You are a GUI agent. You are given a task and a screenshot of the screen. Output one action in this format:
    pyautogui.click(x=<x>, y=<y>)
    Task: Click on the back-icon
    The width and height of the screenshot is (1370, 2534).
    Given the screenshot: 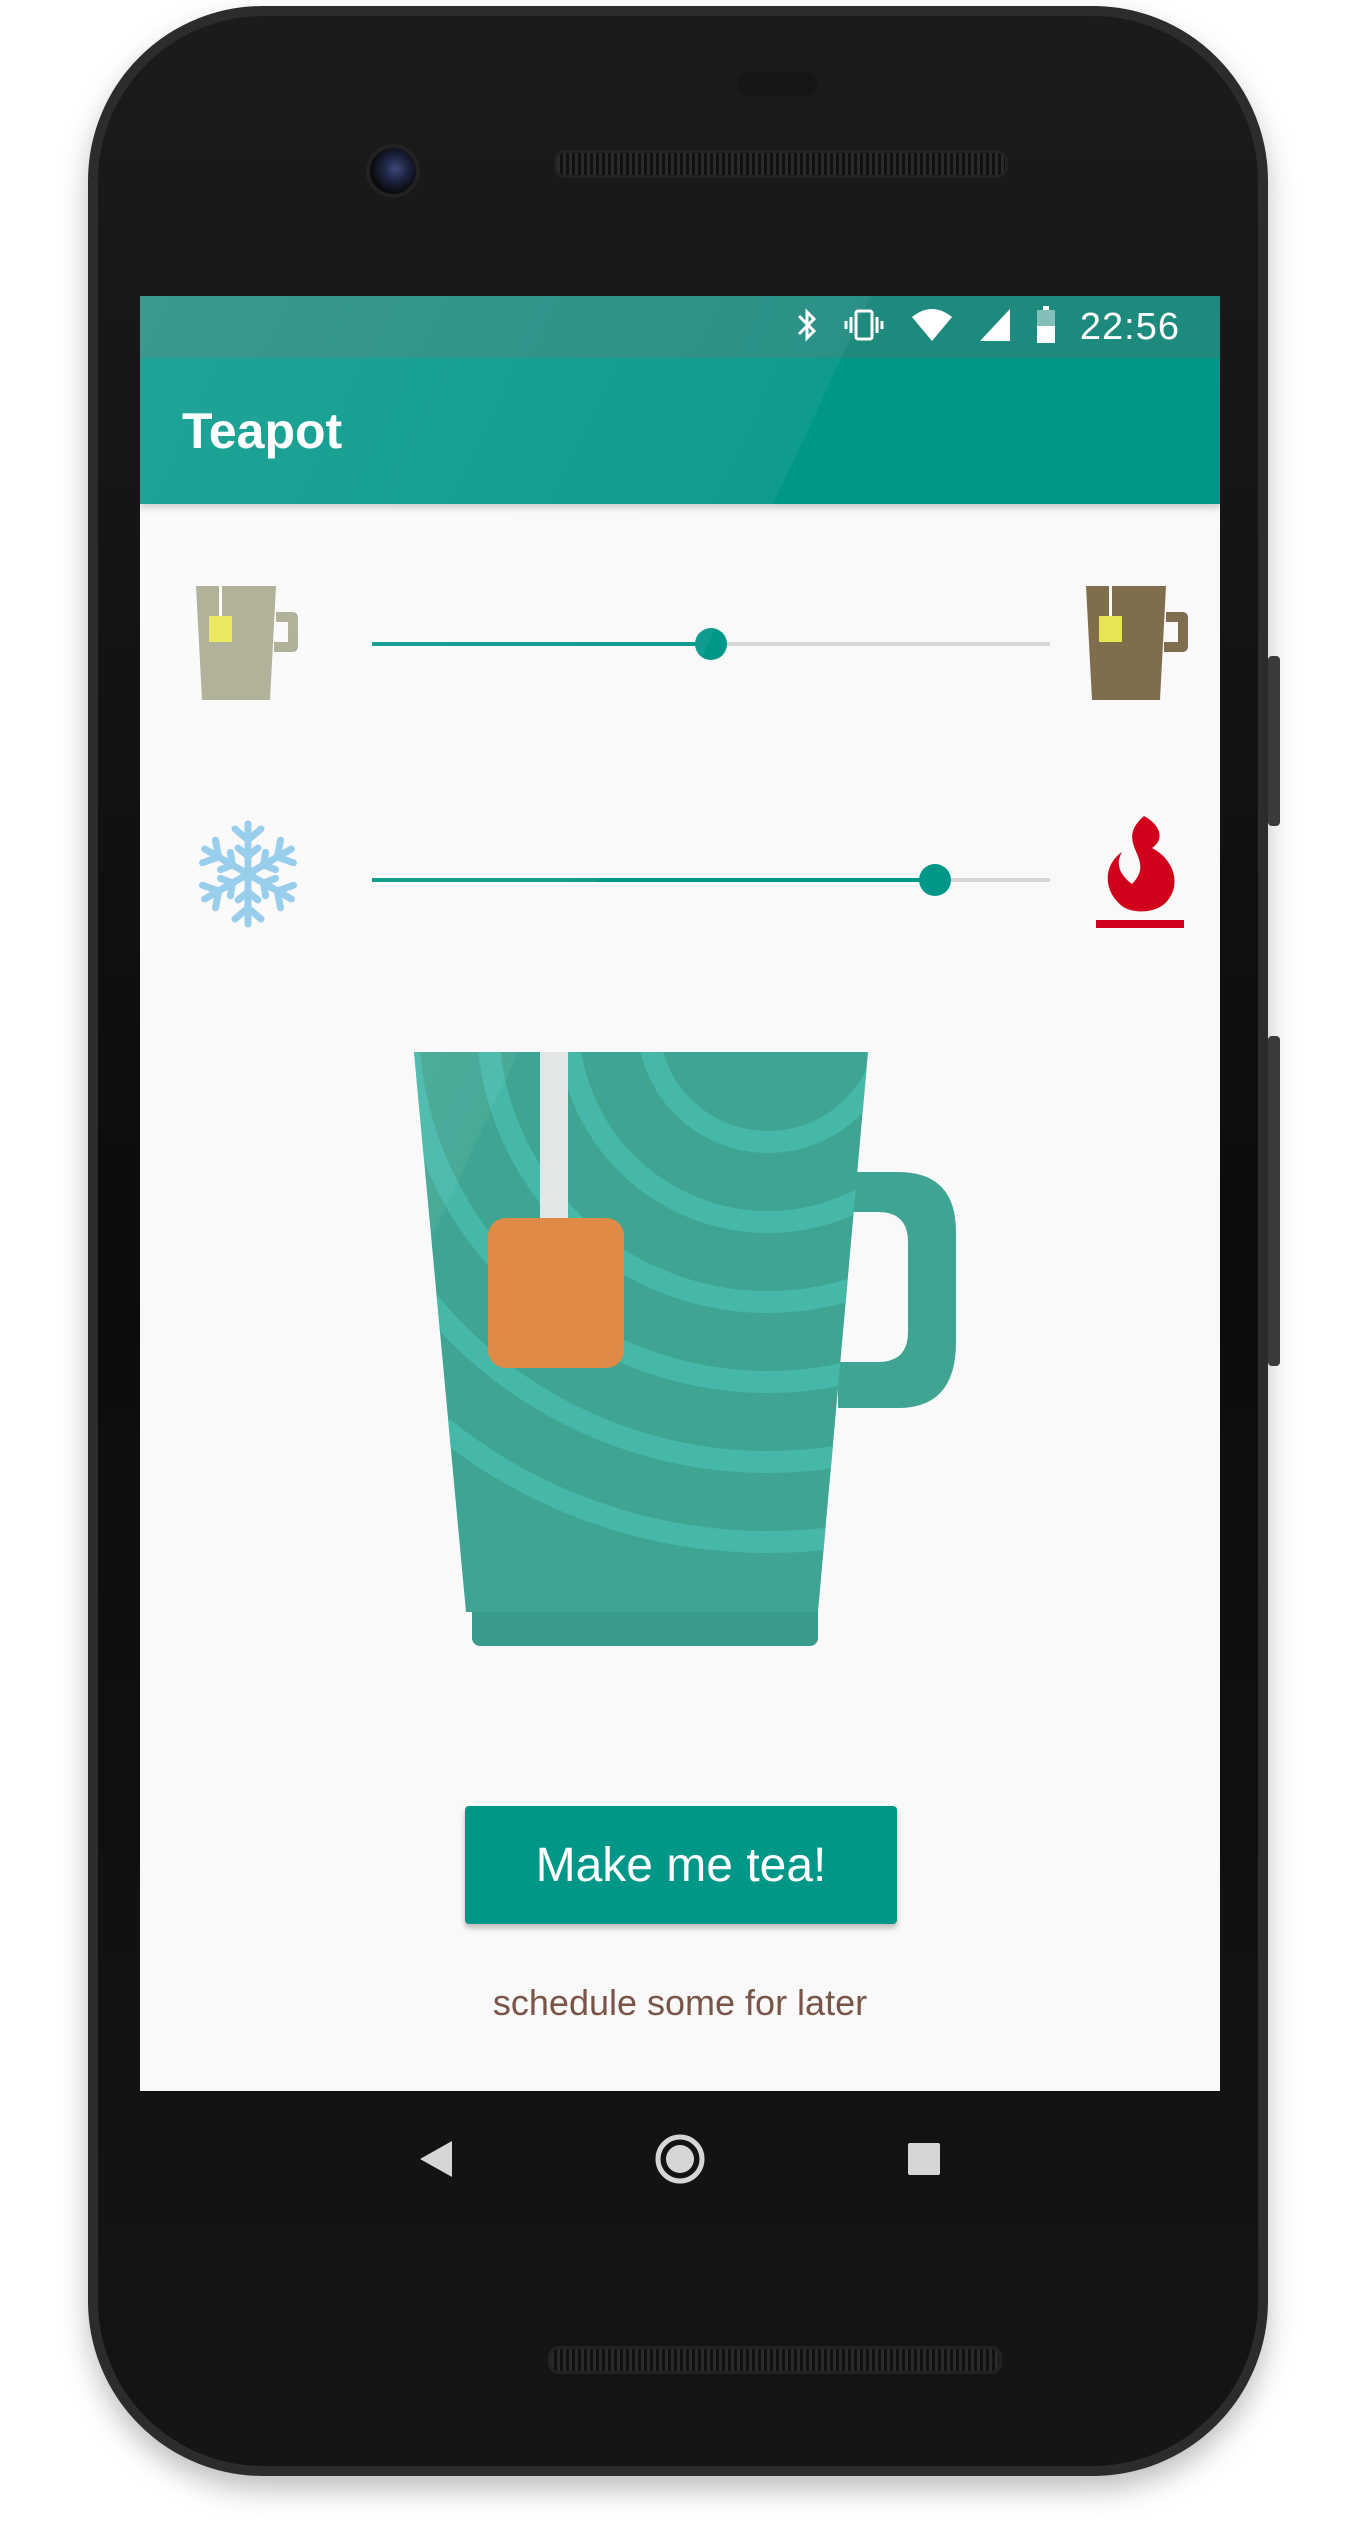 What is the action you would take?
    pyautogui.click(x=436, y=2161)
    